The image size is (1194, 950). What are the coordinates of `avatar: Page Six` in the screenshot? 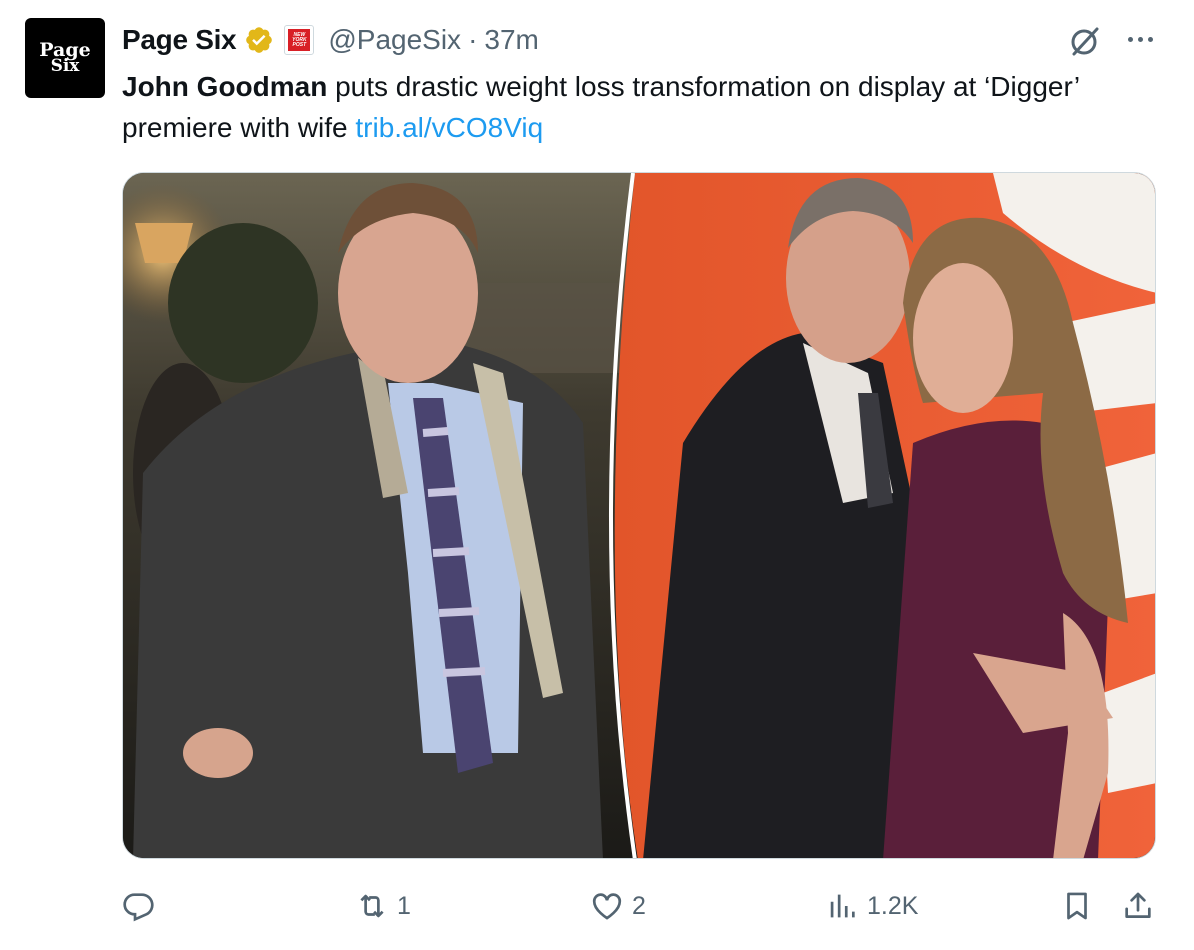 It's located at (65, 58).